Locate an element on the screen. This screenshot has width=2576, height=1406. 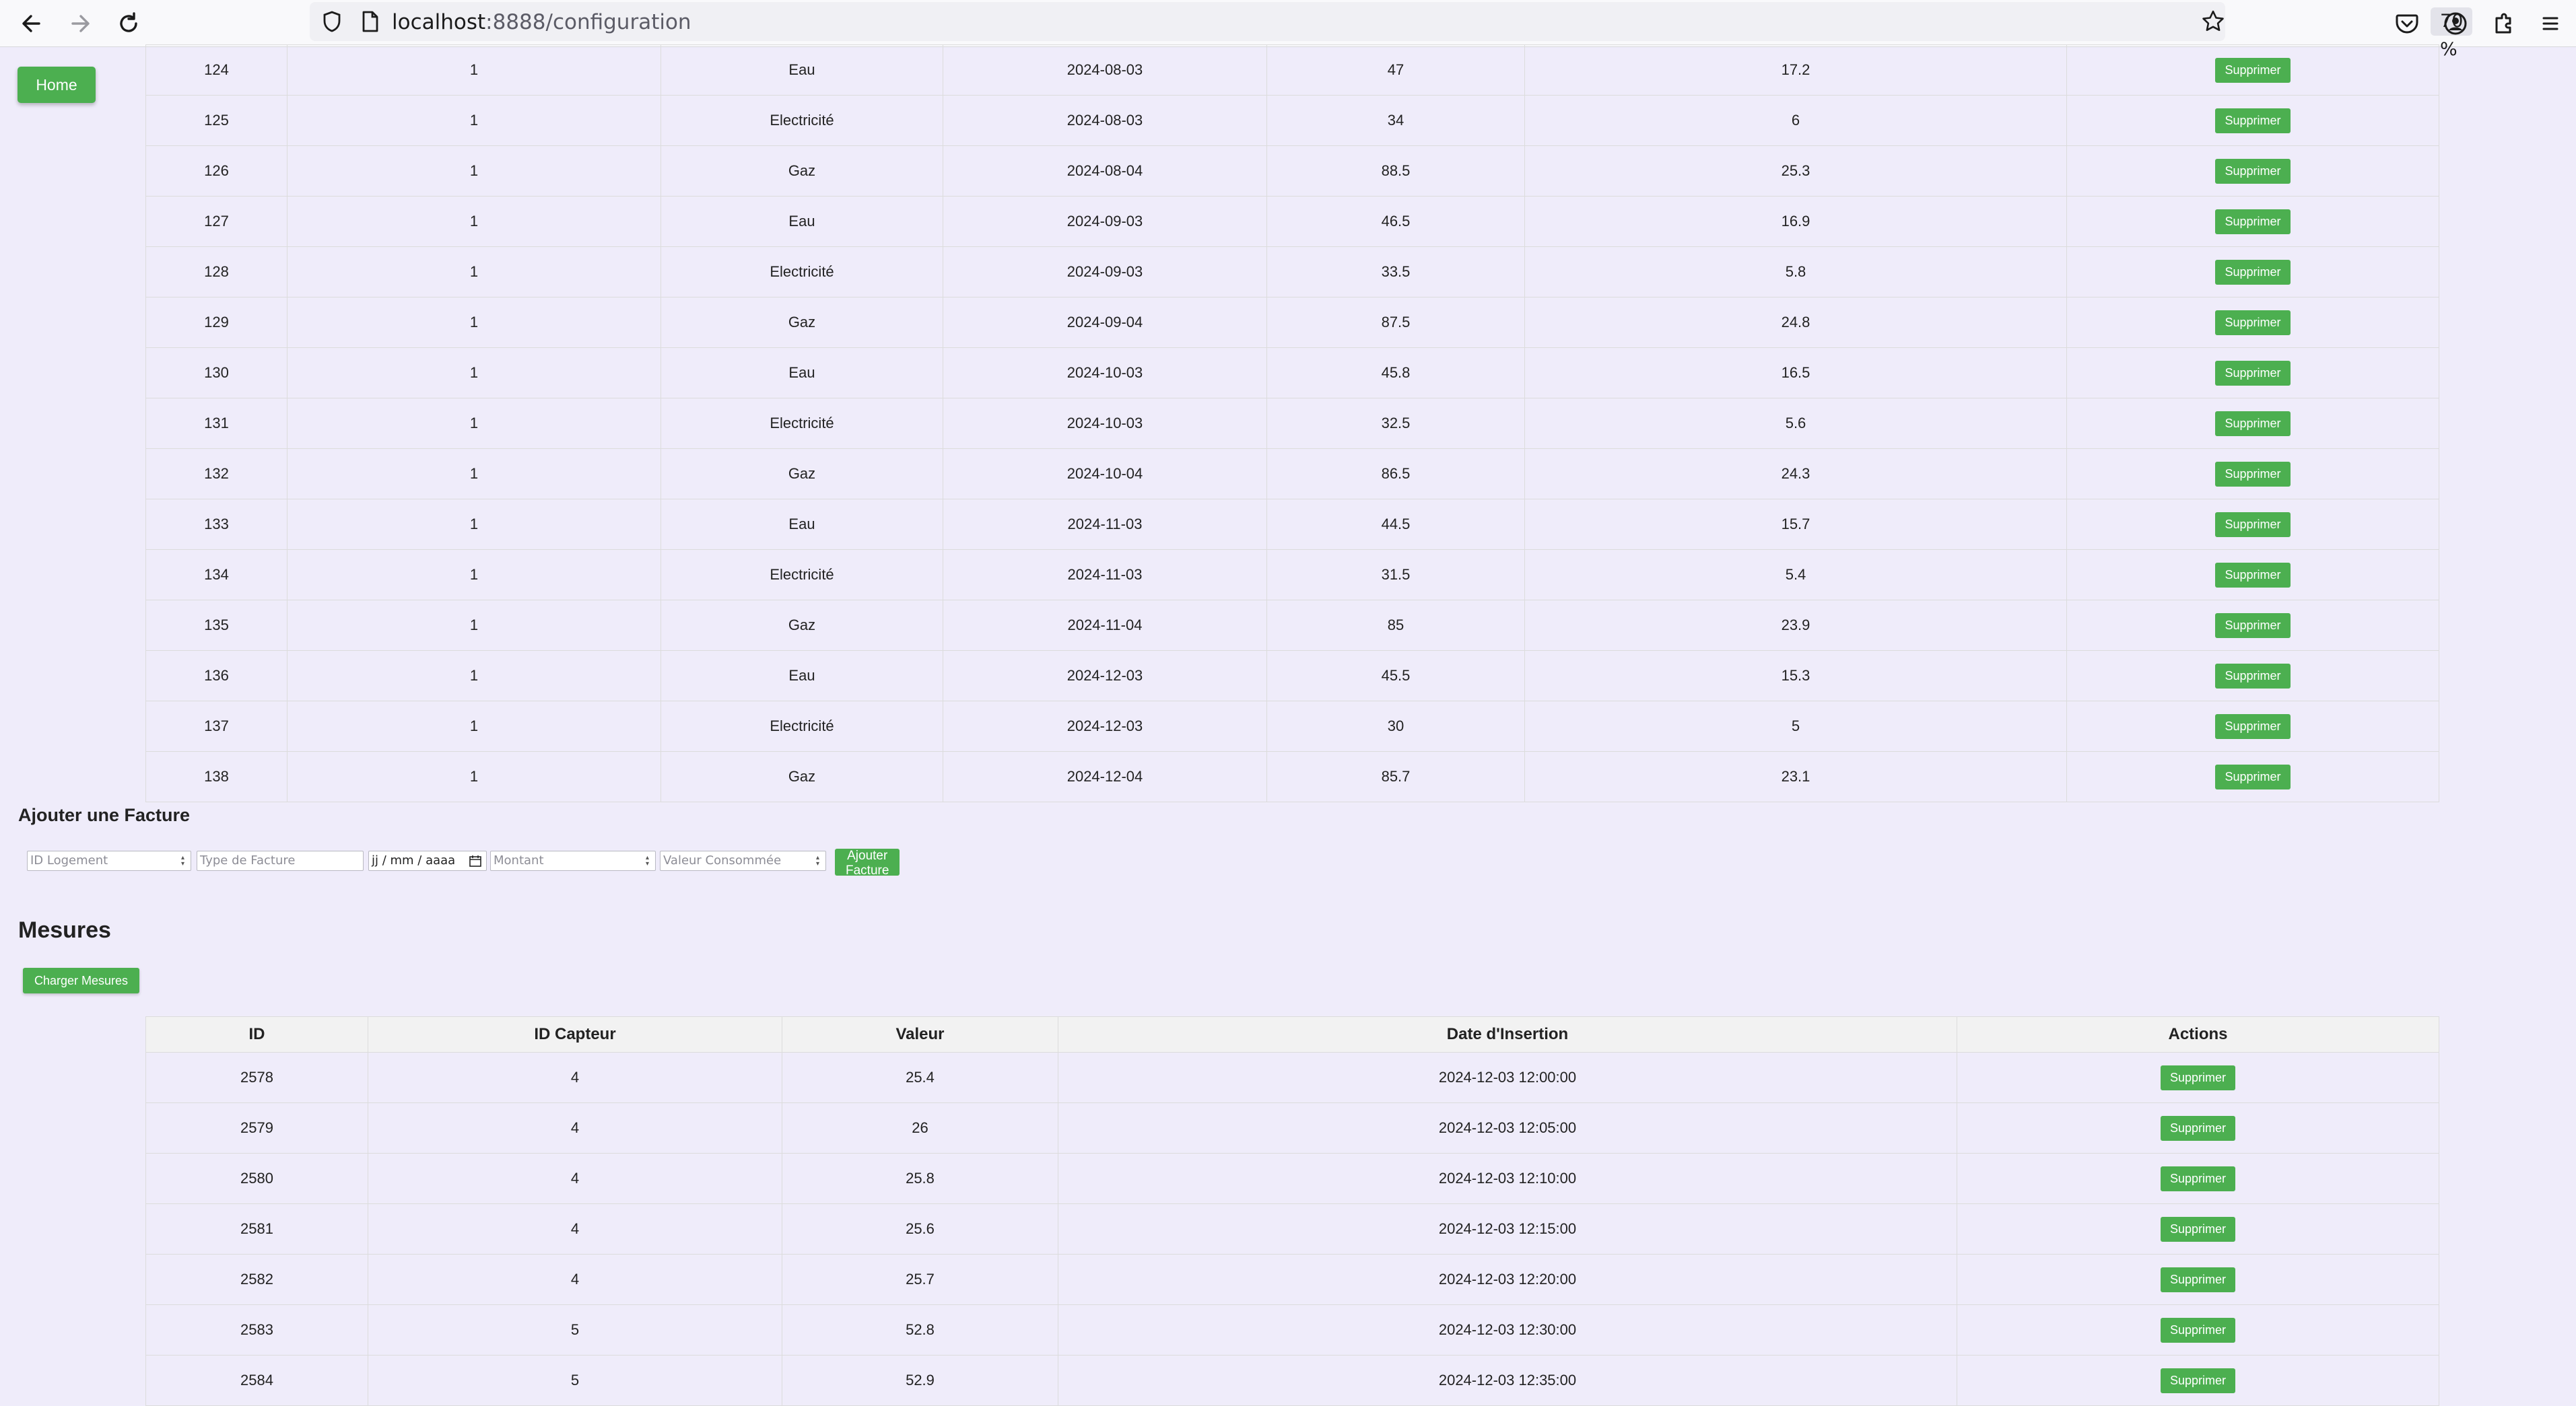
table-cell: 2582 is located at coordinates (256, 1279).